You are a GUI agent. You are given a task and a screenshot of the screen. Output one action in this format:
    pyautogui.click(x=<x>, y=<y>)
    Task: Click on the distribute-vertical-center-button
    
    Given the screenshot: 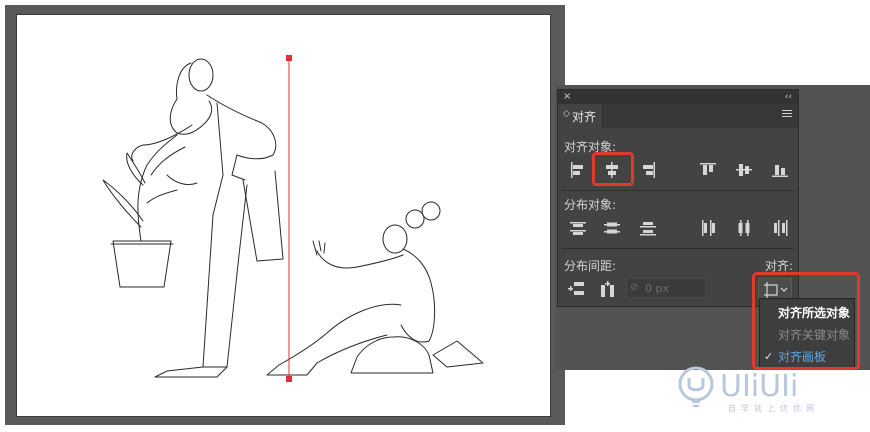 What is the action you would take?
    pyautogui.click(x=612, y=228)
    